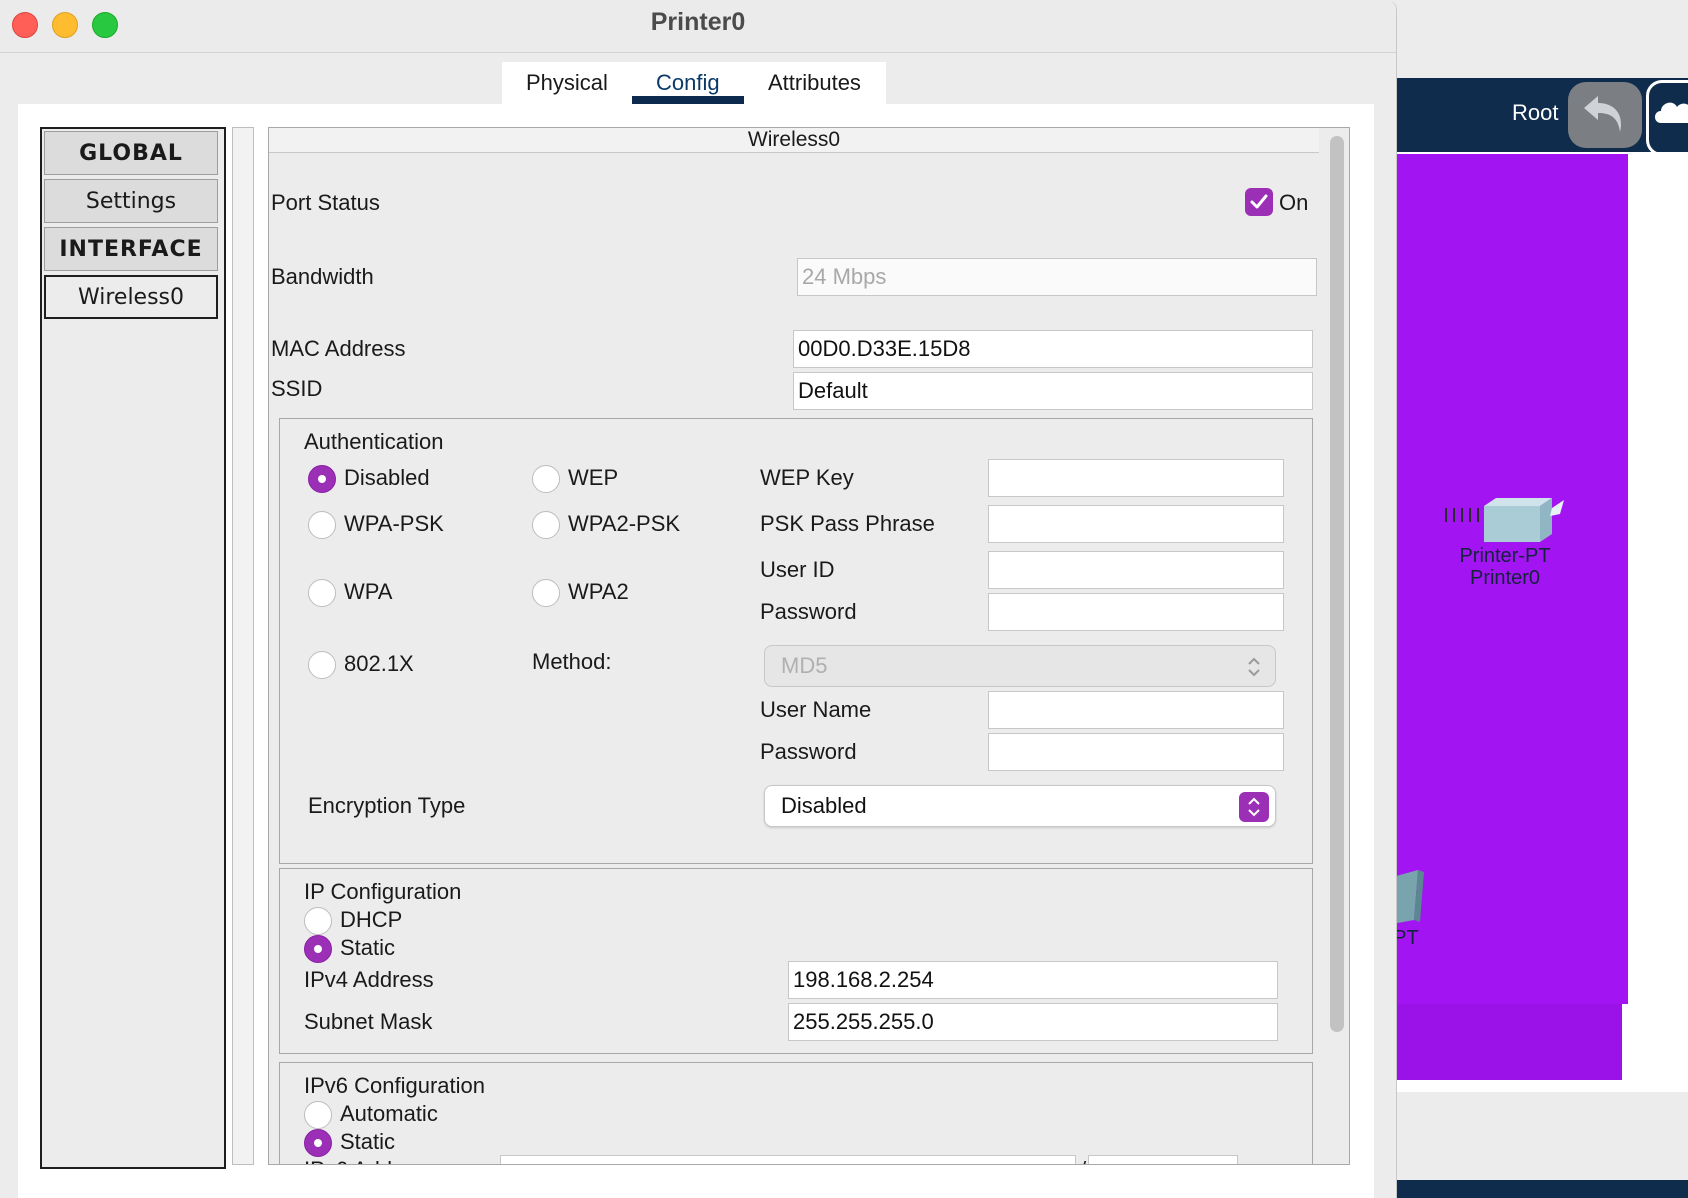 The width and height of the screenshot is (1688, 1198). What do you see at coordinates (598, 591) in the screenshot?
I see `auth-wpa2-label: WPA2` at bounding box center [598, 591].